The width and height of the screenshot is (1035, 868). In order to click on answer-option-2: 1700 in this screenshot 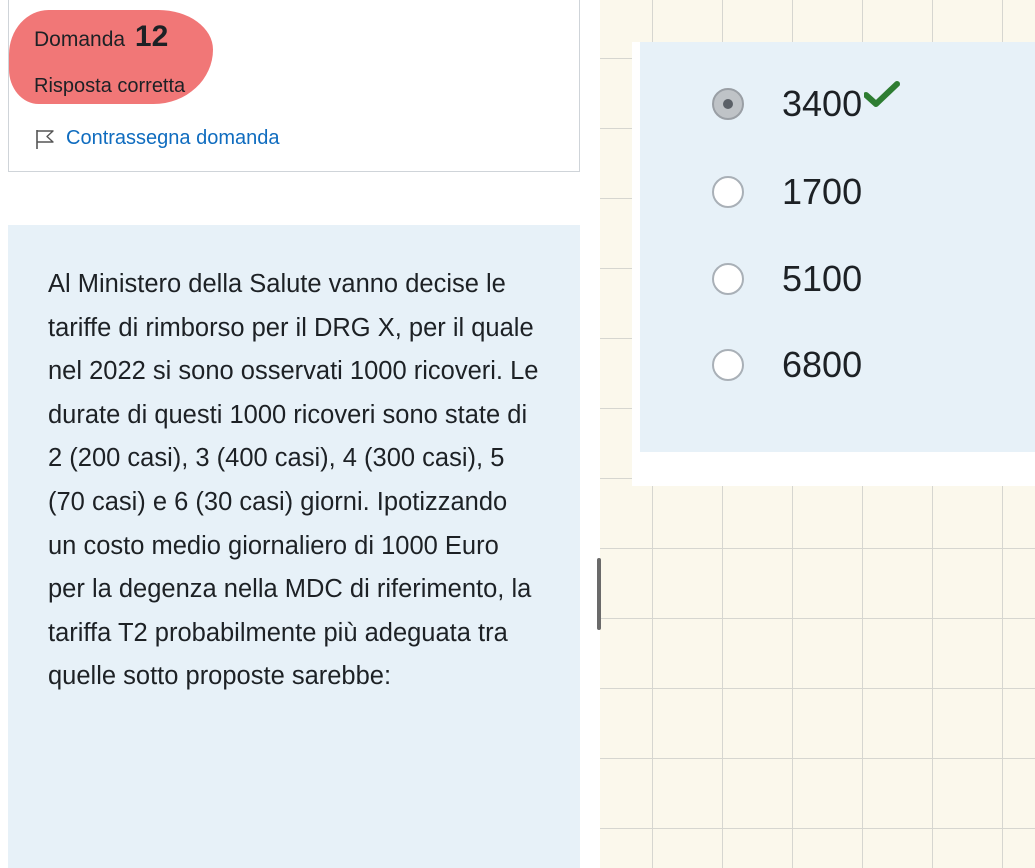, I will do `click(787, 191)`.